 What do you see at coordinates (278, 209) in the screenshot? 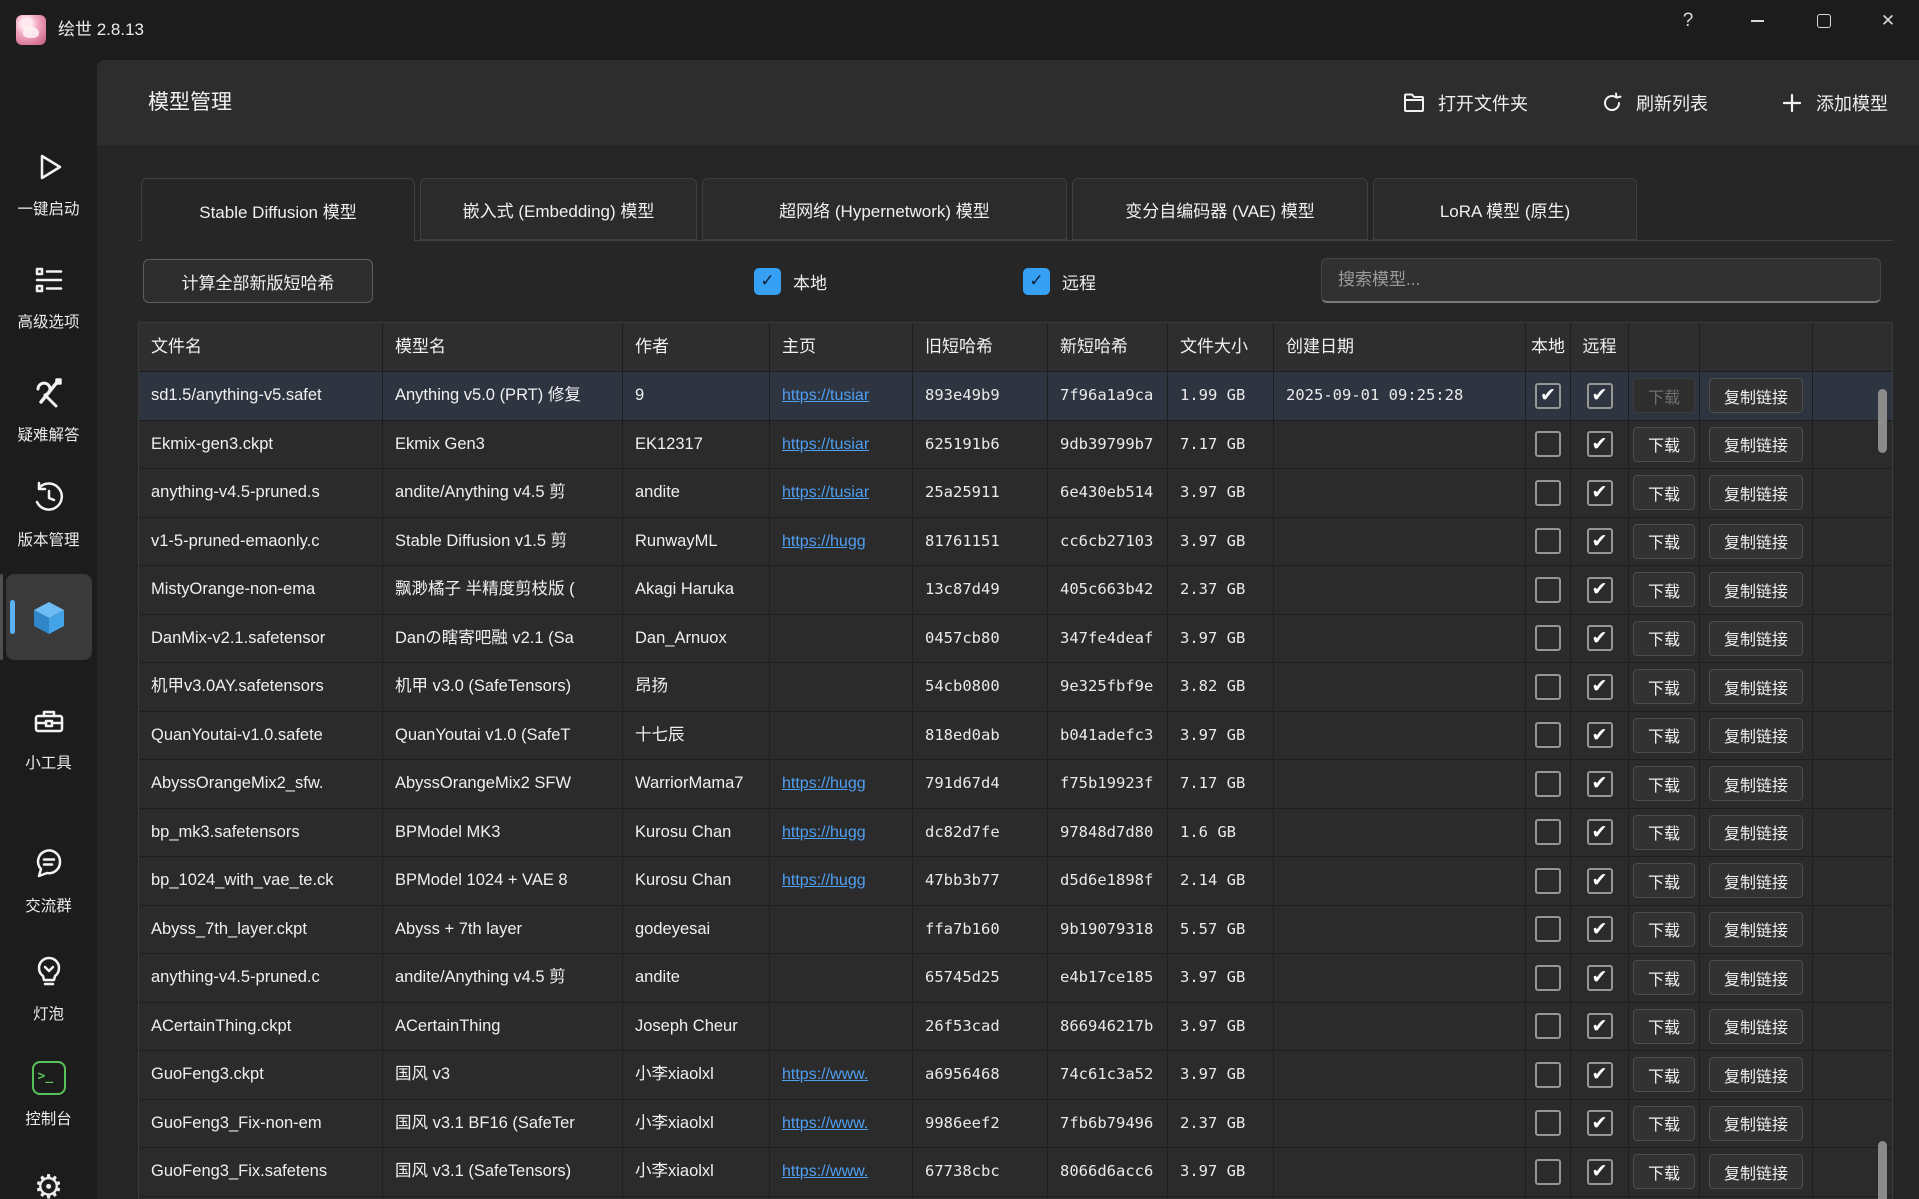
I see `tab-stable-diffusion: Stable Diffusion 模型` at bounding box center [278, 209].